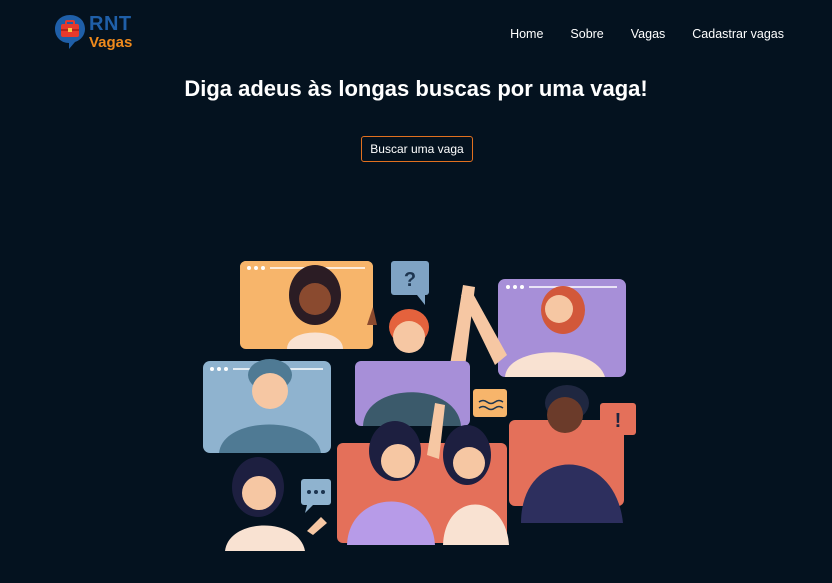  What do you see at coordinates (738, 34) in the screenshot?
I see `nav-cadastrar-vagas: Cadastrar vagas` at bounding box center [738, 34].